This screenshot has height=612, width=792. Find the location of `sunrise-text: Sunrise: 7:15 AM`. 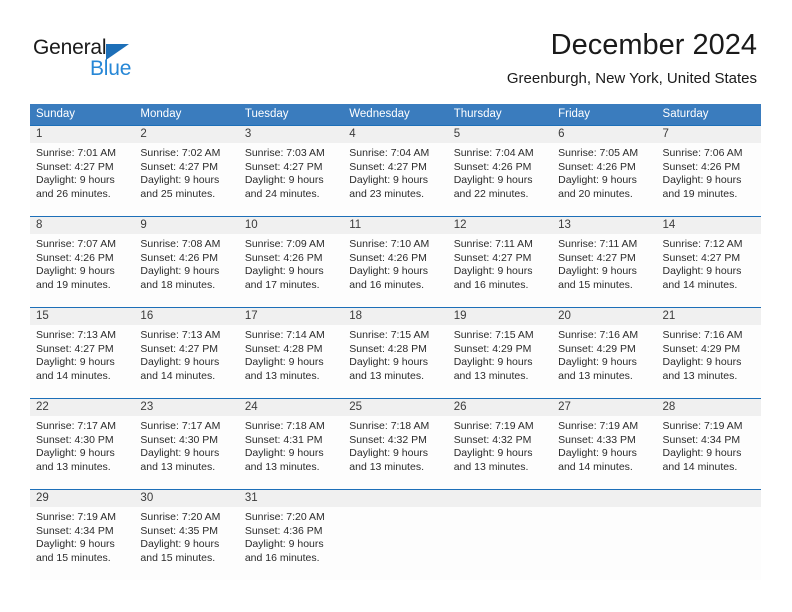

sunrise-text: Sunrise: 7:15 AM is located at coordinates (493, 335).